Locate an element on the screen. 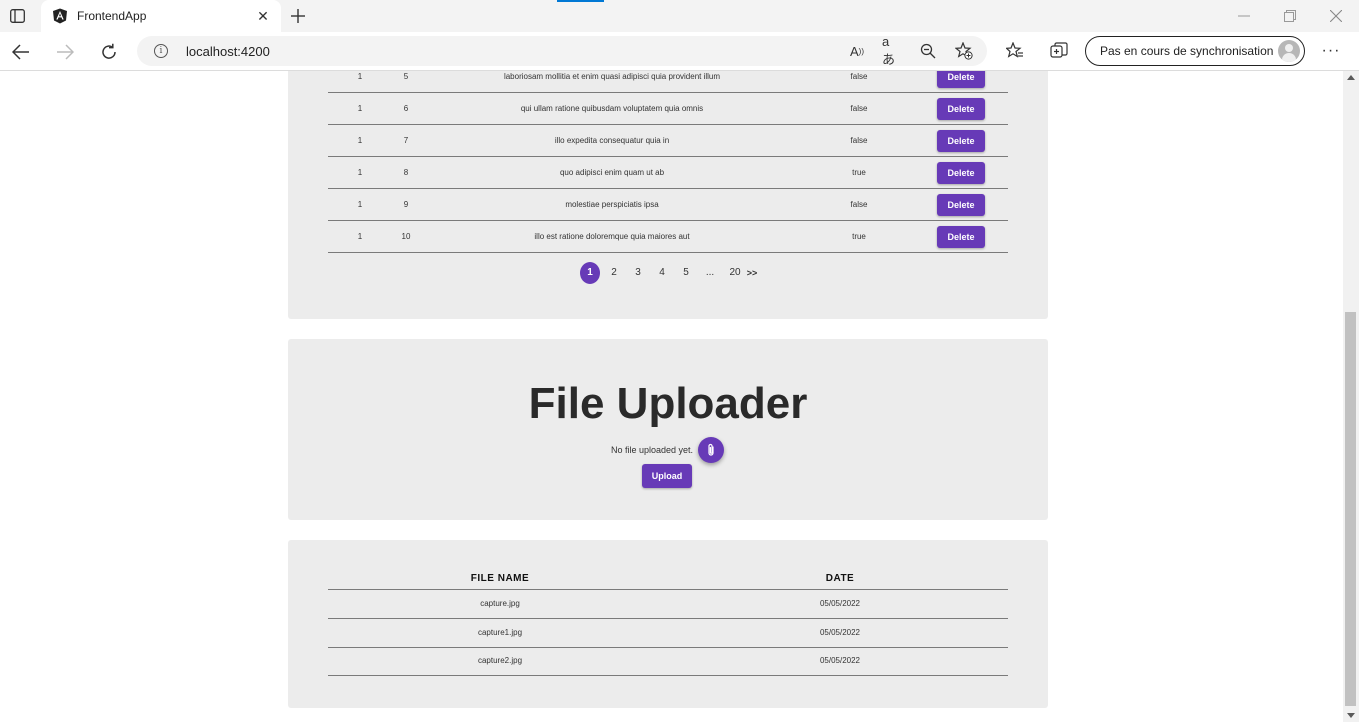 This screenshot has height=722, width=1359. address-bar: i localhost:4200 A)) aあ is located at coordinates (562, 50).